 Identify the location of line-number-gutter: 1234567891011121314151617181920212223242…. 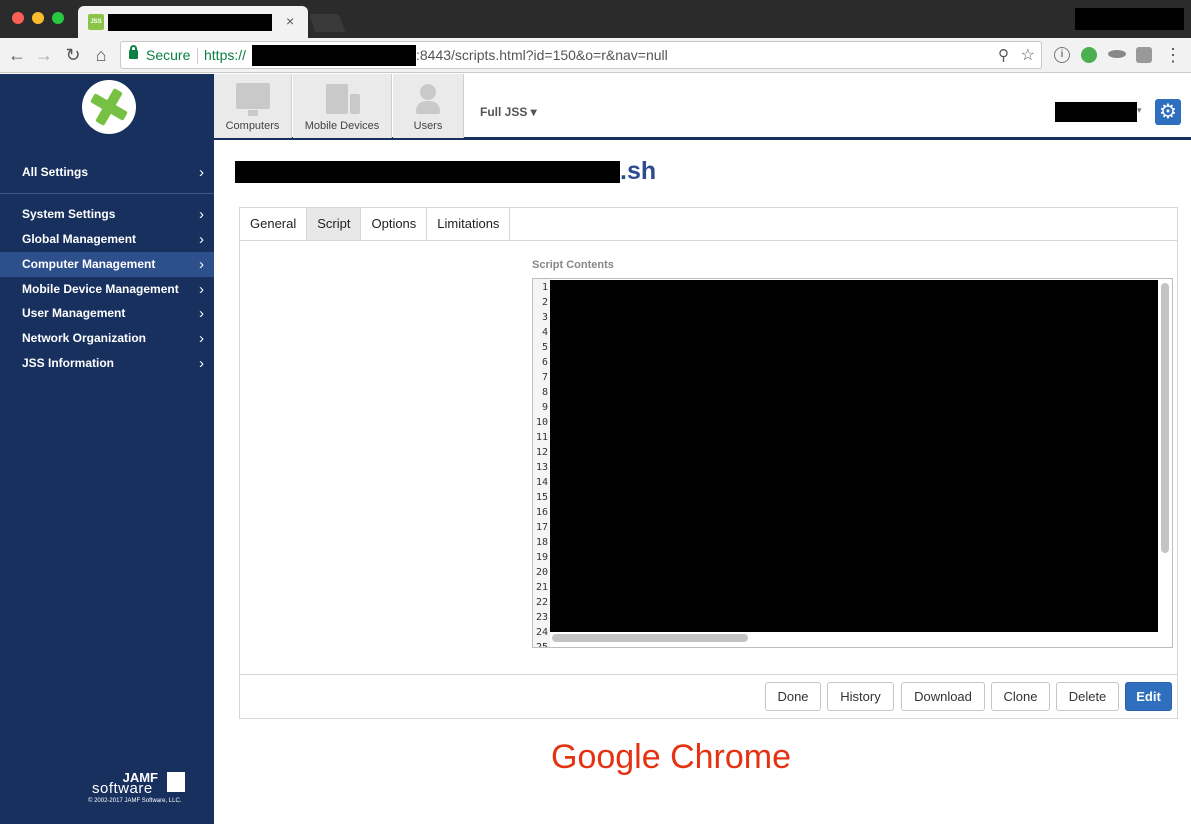
(541, 463).